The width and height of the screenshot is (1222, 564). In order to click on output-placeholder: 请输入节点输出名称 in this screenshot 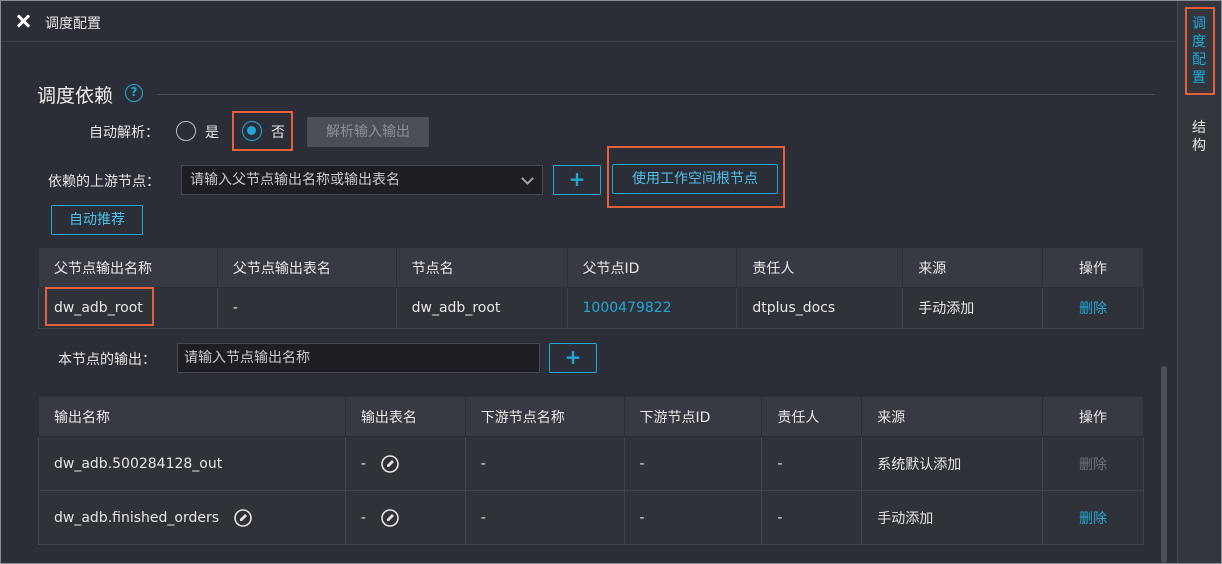, I will do `click(247, 358)`.